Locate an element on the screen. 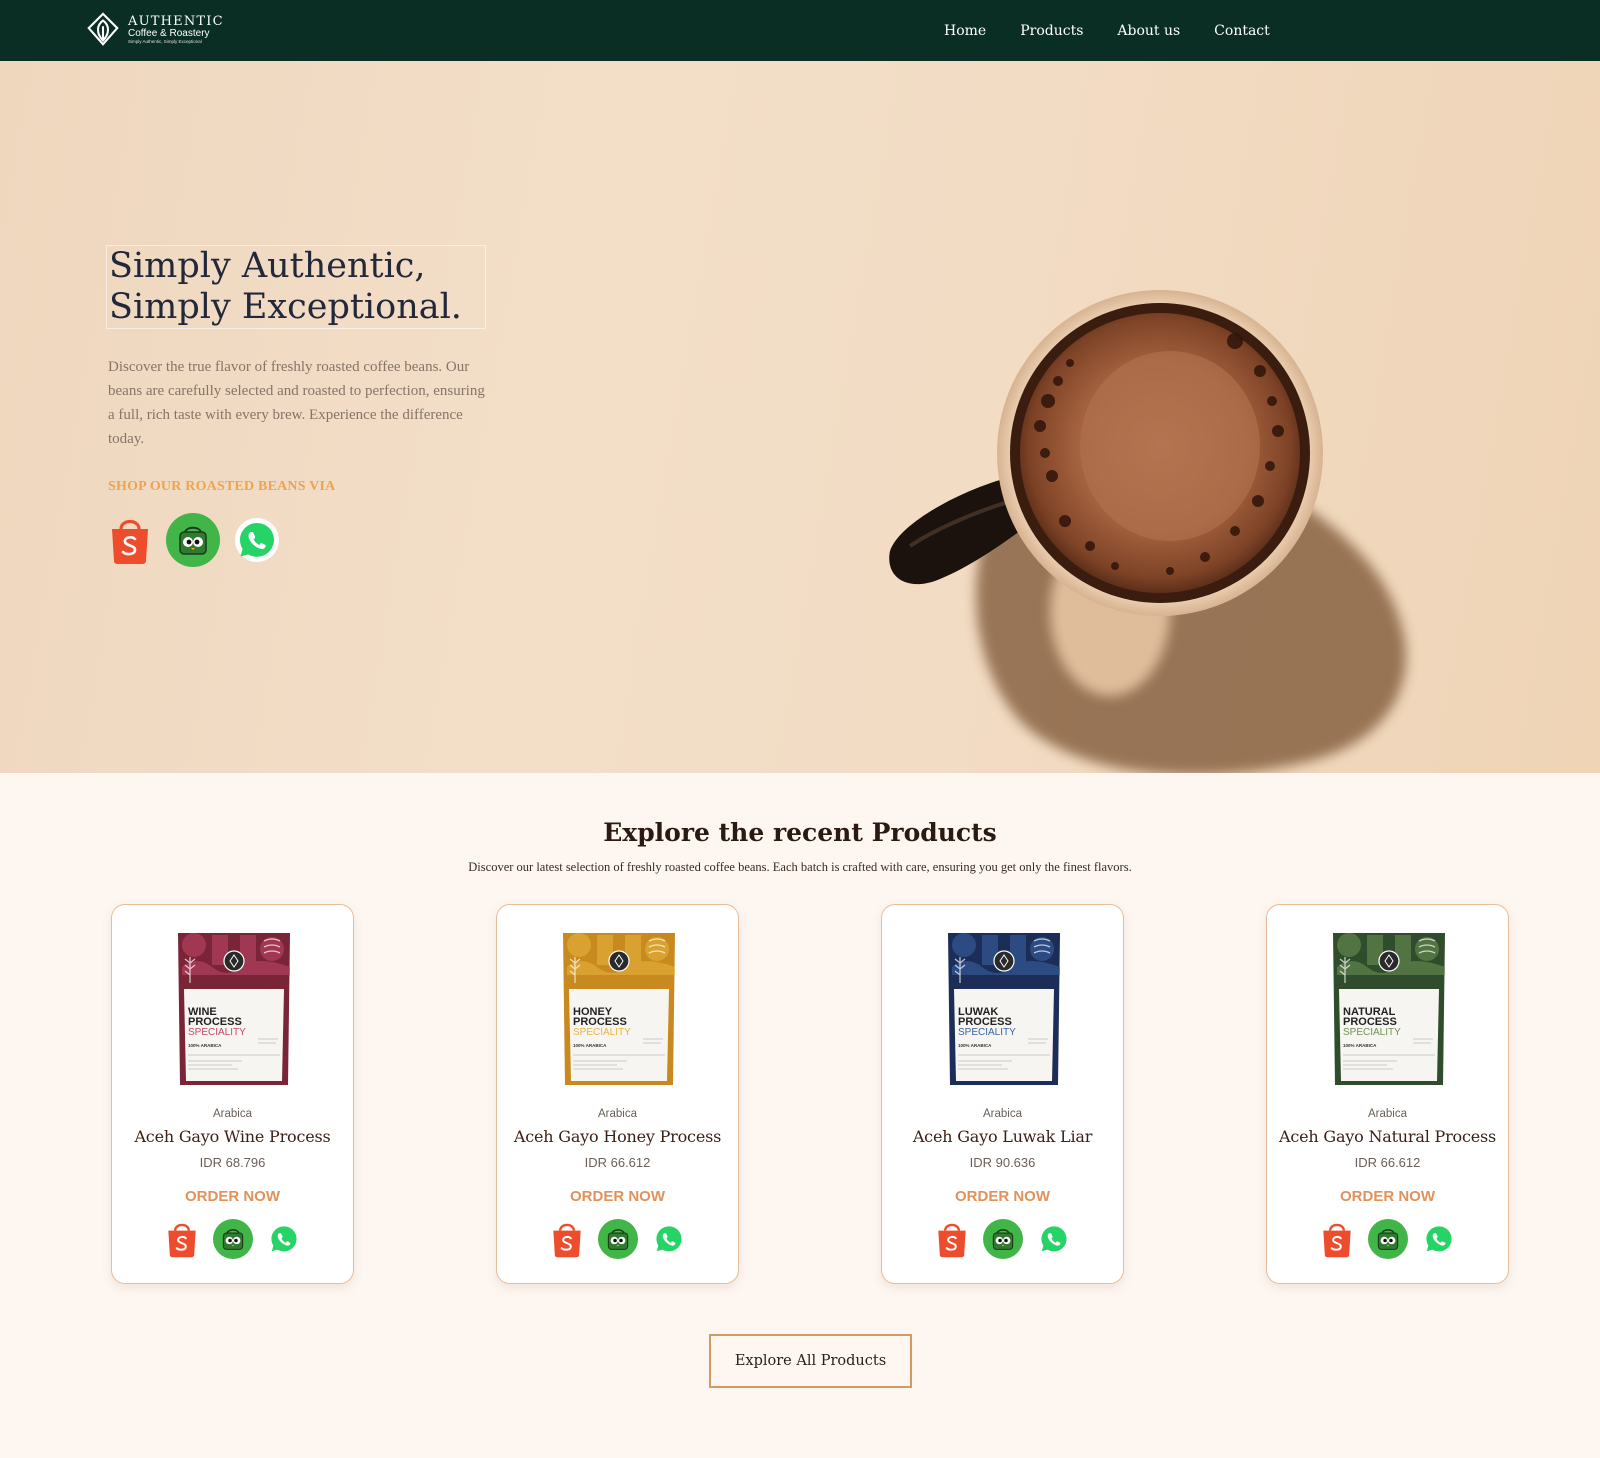 This screenshot has width=1600, height=1458. brand-tagline: Simply Authentic, Simply Exceptional is located at coordinates (165, 42).